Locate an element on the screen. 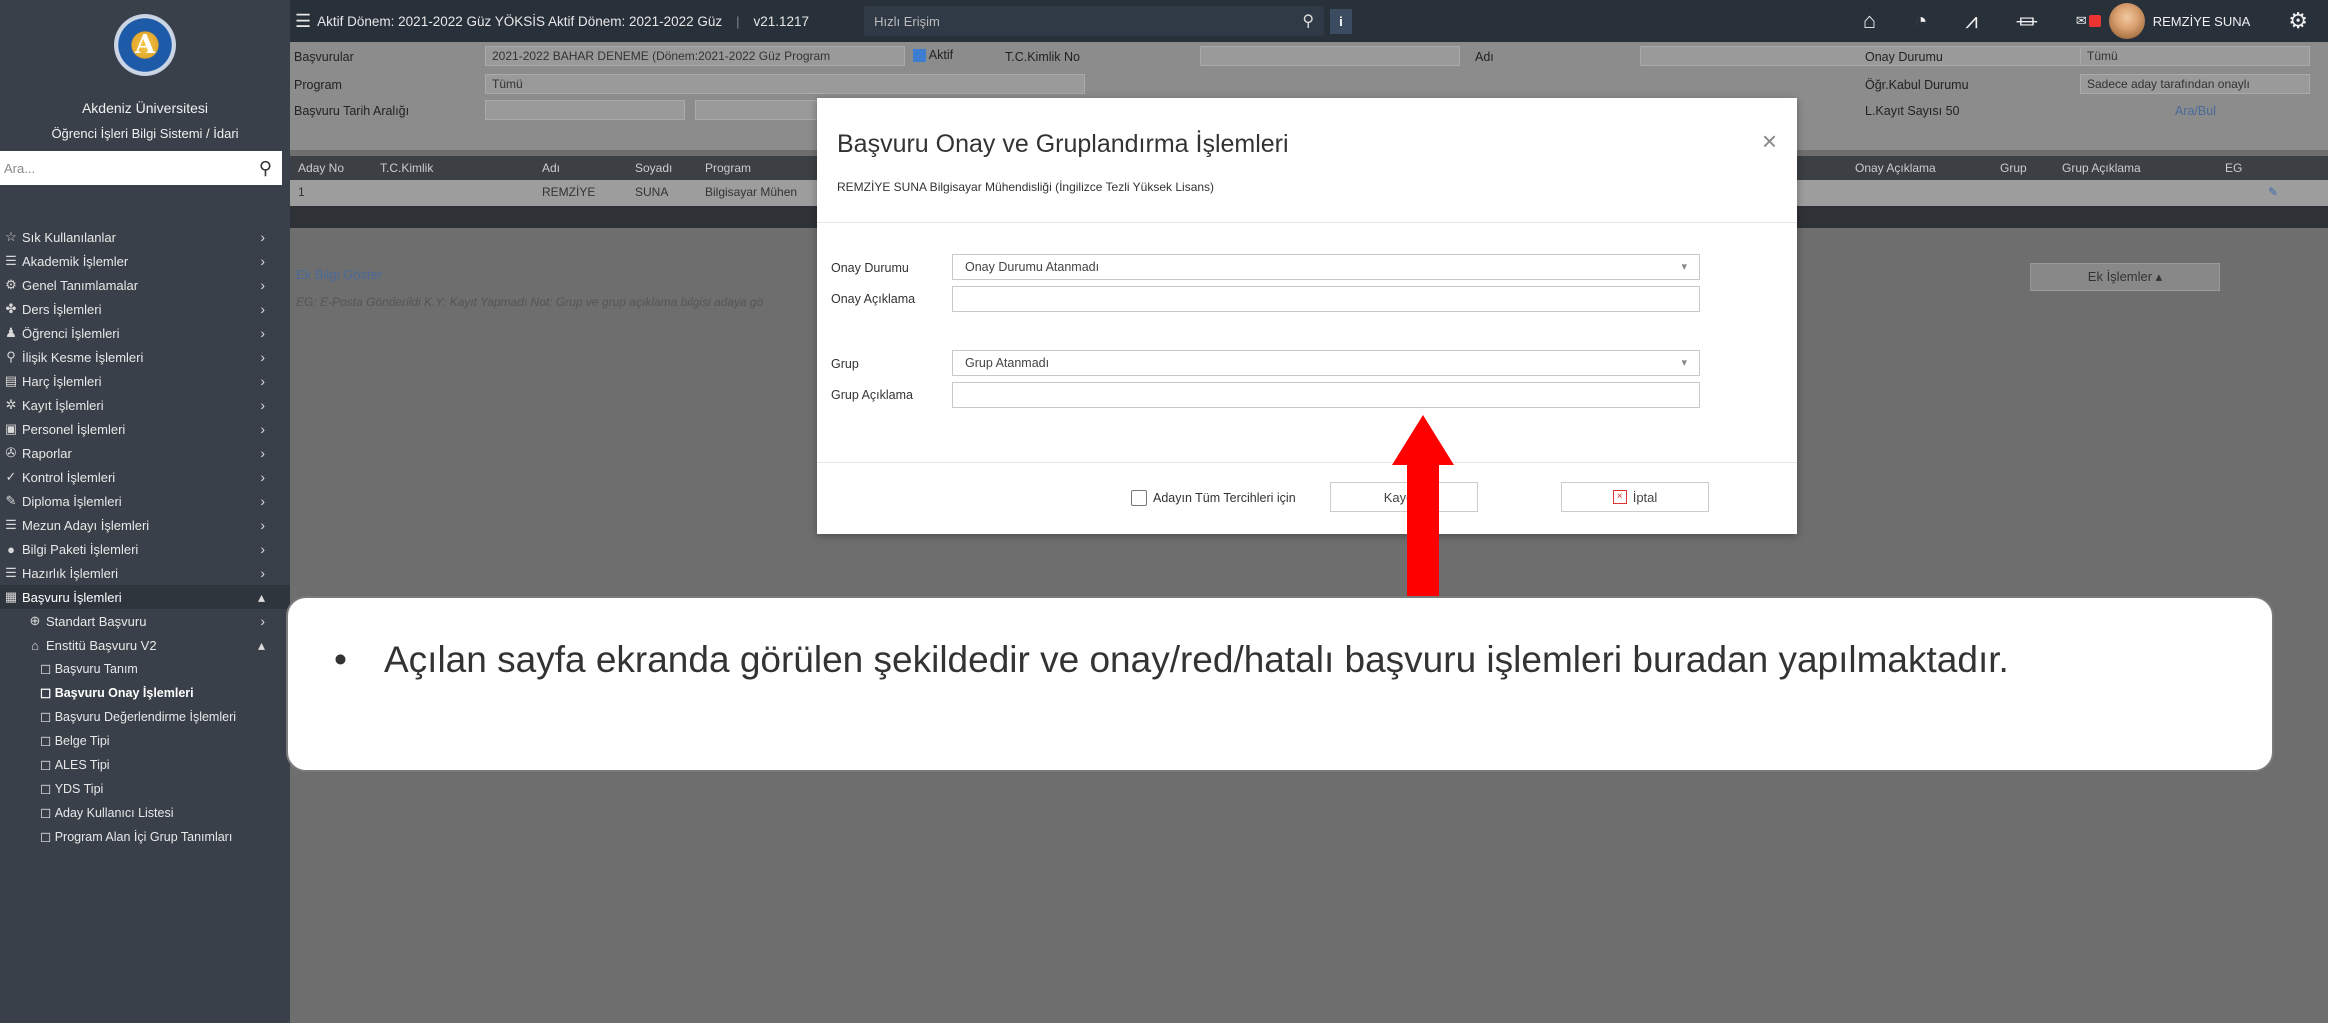 The height and width of the screenshot is (1023, 2328). cancel-label: İptal is located at coordinates (1645, 497).